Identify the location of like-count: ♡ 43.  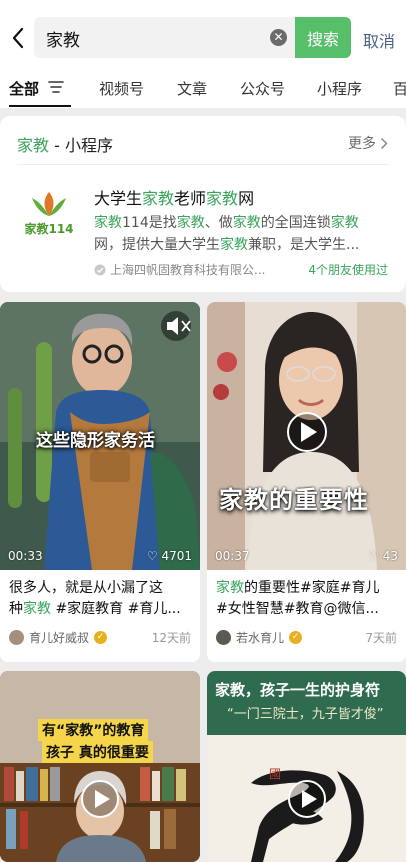
(383, 556).